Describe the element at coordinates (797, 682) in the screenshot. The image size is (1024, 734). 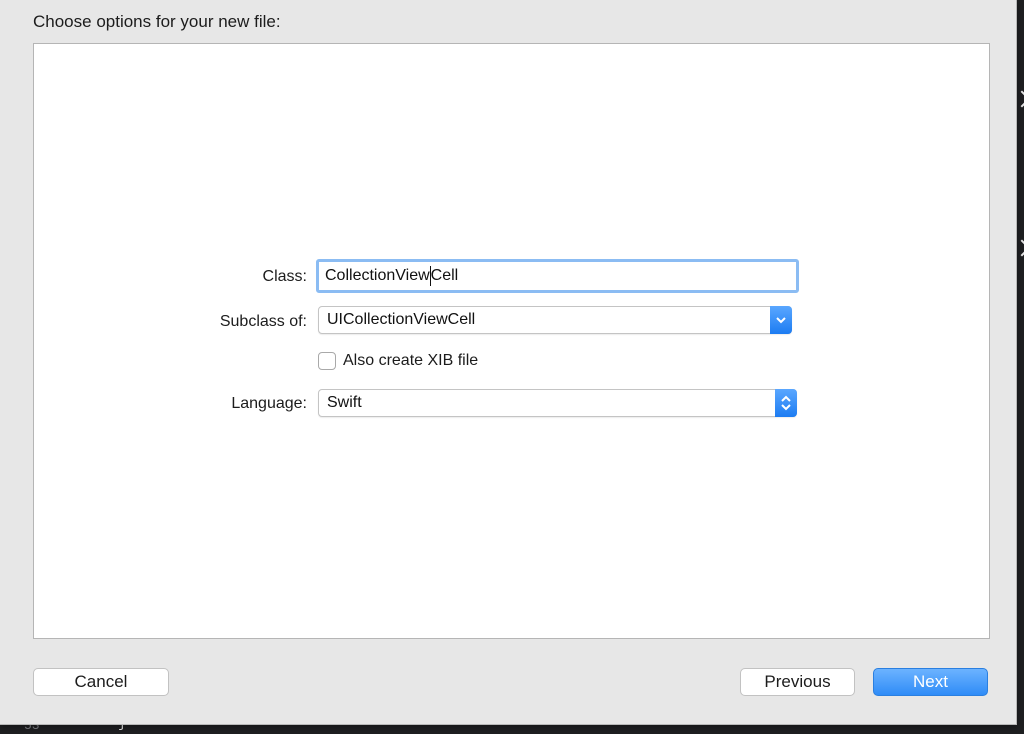
I see `previous-button: Previous` at that location.